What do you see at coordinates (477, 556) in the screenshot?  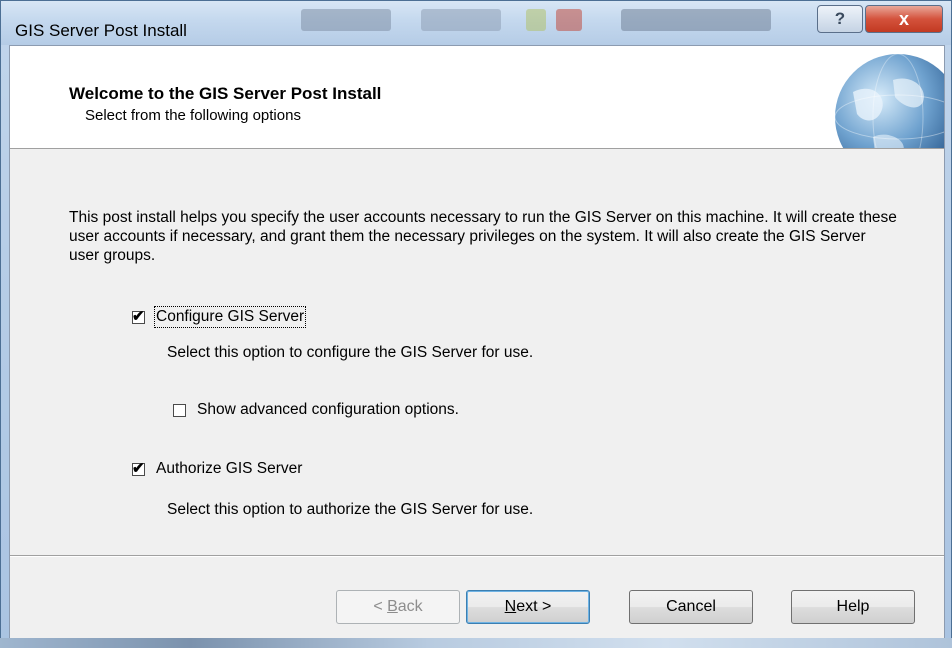 I see `footer-separator` at bounding box center [477, 556].